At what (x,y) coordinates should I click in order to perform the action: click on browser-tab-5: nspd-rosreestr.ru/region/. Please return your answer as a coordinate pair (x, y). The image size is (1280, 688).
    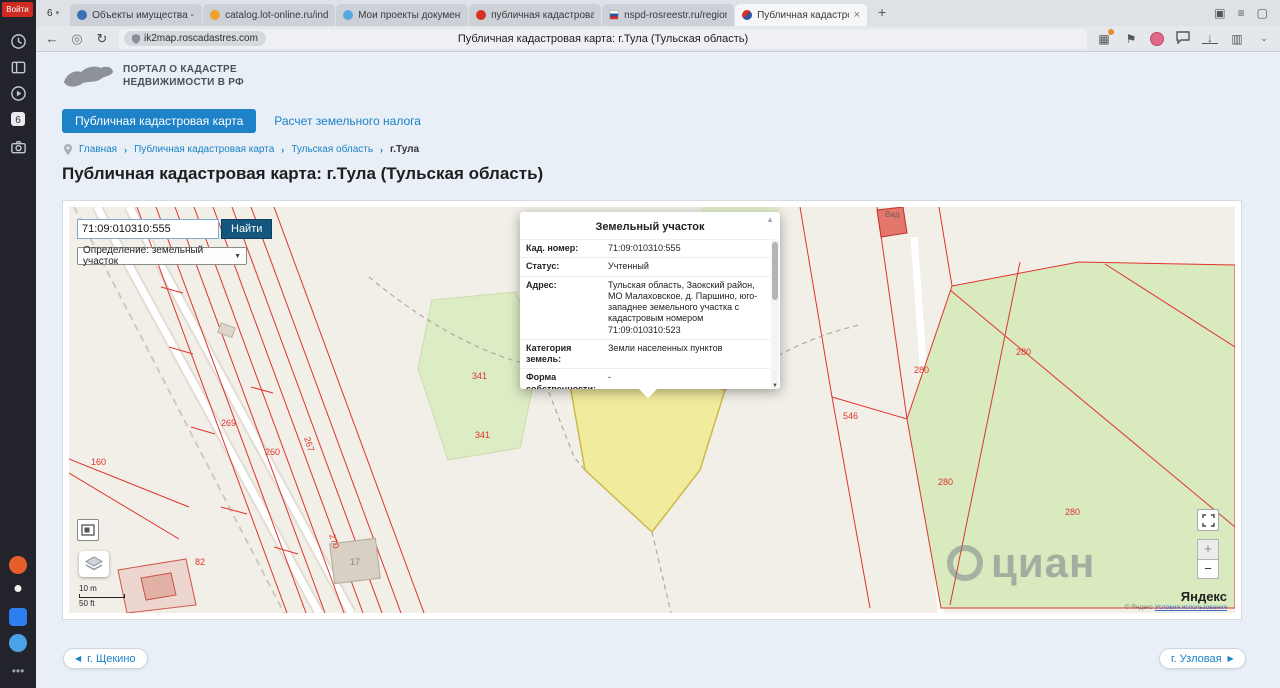
    Looking at the image, I should click on (668, 15).